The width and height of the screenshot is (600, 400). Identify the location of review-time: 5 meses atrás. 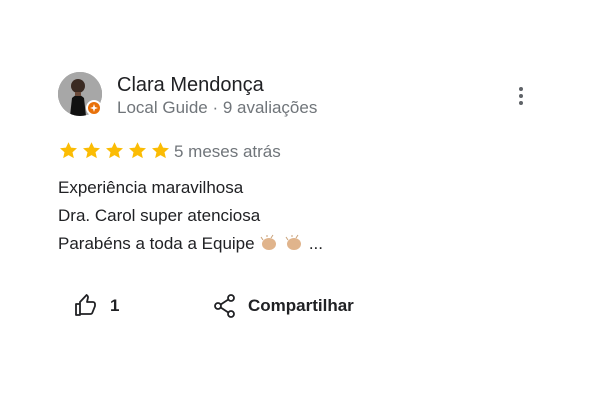
(227, 151).